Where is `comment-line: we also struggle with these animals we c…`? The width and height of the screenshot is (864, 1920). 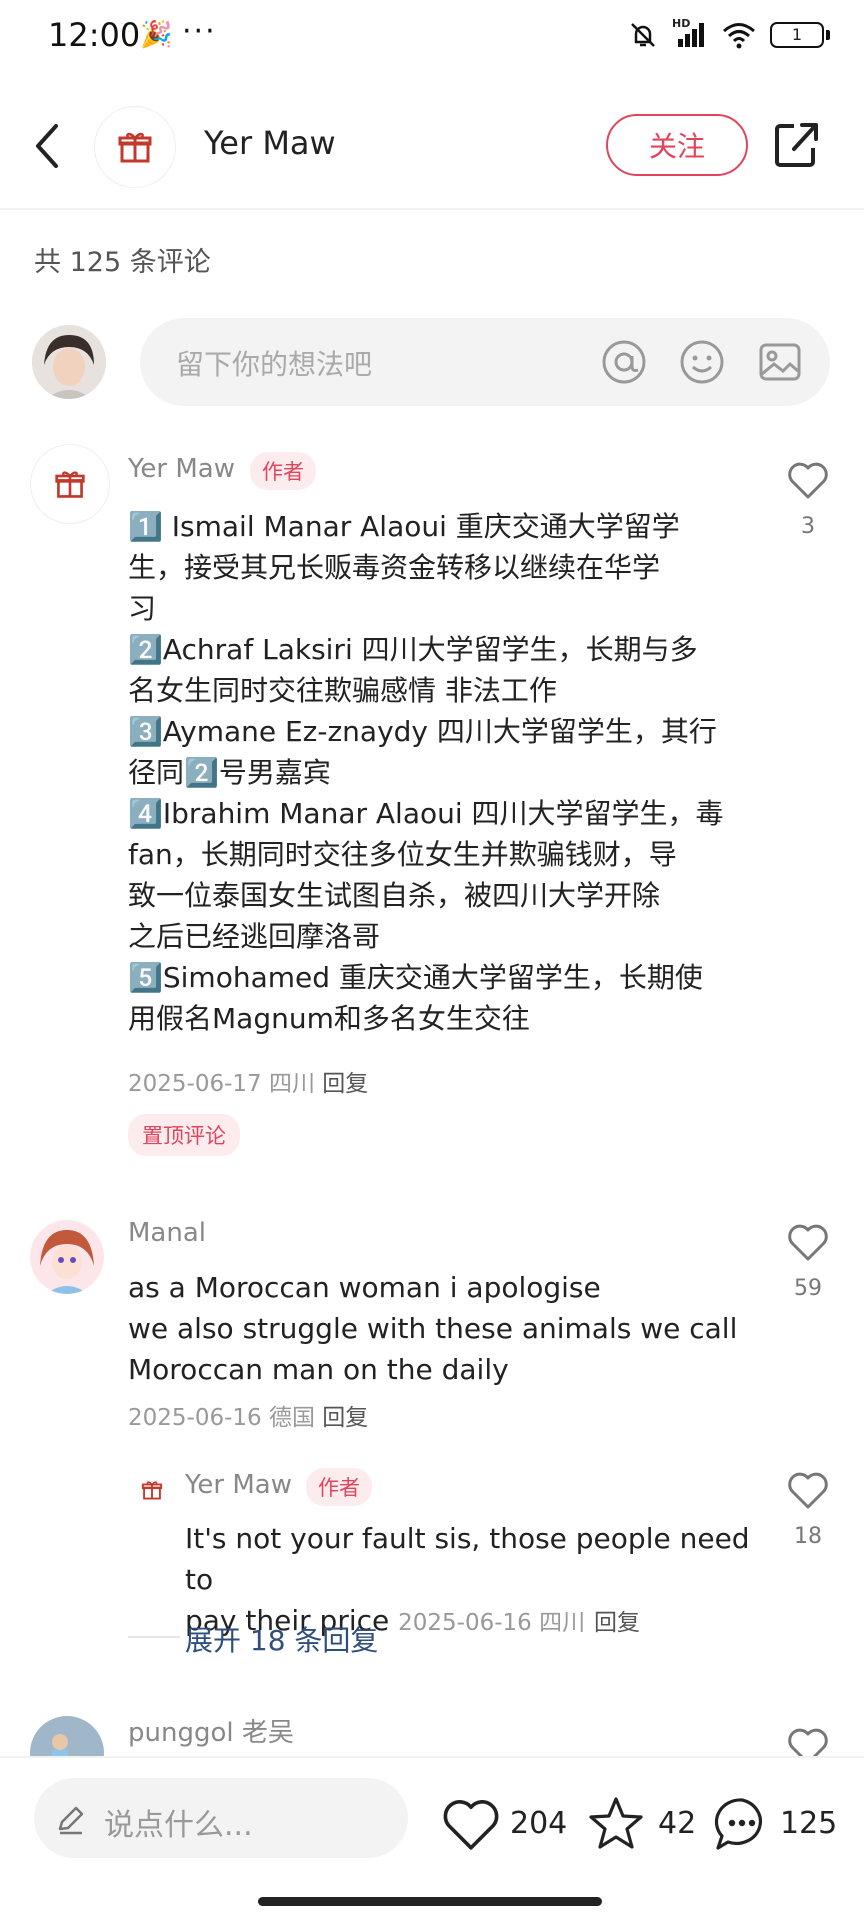 comment-line: we also struggle with these animals we c… is located at coordinates (433, 1328).